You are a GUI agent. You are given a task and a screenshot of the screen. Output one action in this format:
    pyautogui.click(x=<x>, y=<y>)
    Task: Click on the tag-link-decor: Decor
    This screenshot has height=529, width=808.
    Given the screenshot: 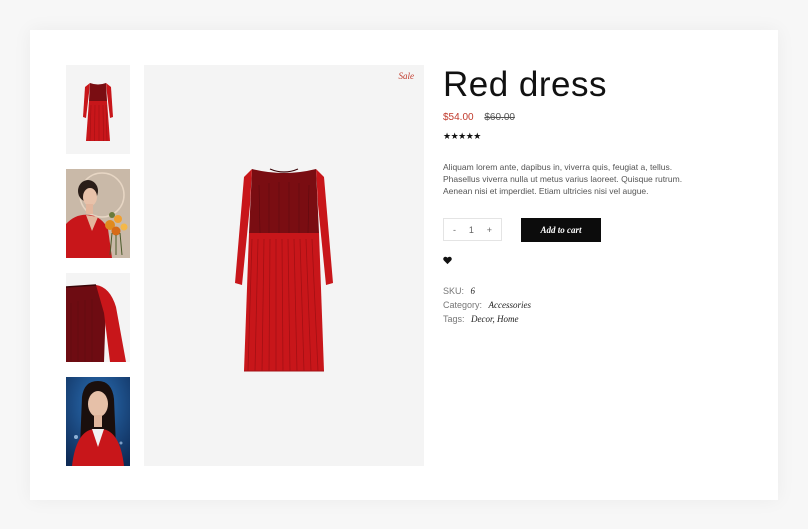 What is the action you would take?
    pyautogui.click(x=482, y=319)
    